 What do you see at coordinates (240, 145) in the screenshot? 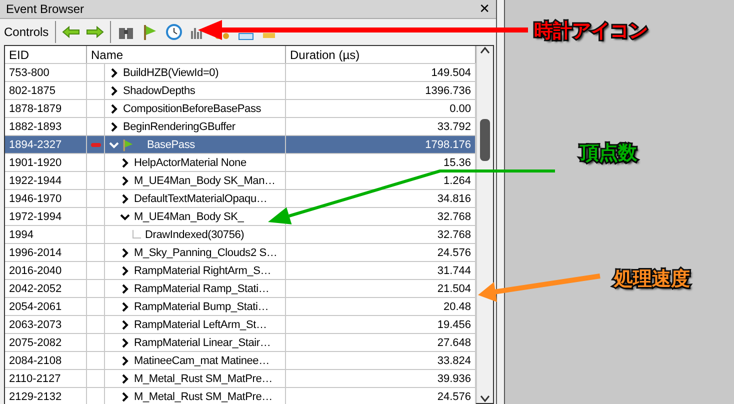
I see `event-row: 1894-2327 BasePass 1798.176` at bounding box center [240, 145].